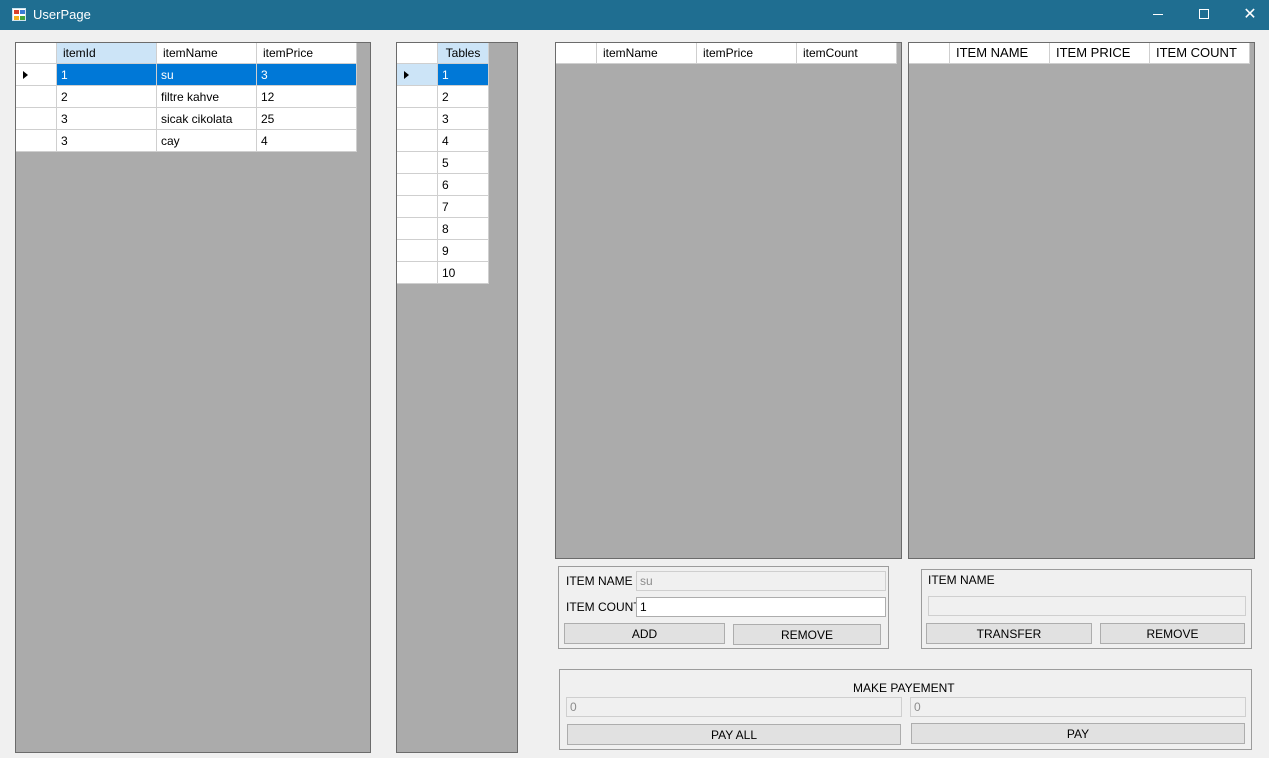 This screenshot has width=1269, height=758. I want to click on order-grid-header-itemcount: itemCount, so click(847, 53).